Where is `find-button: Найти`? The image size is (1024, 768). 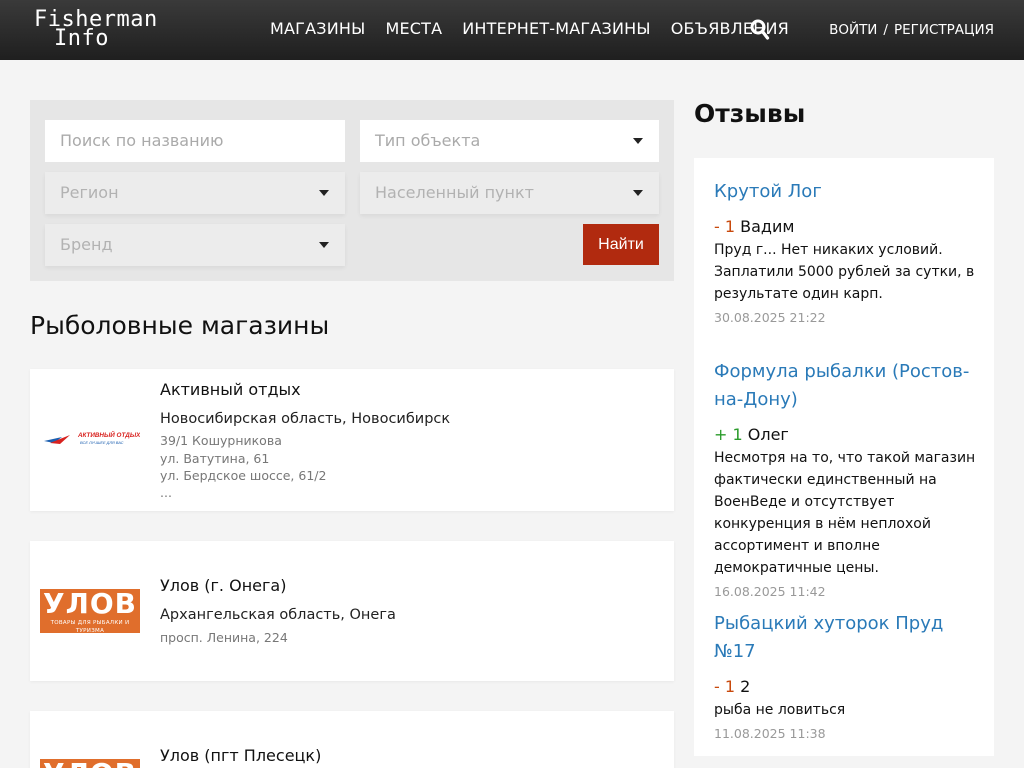
find-button: Найти is located at coordinates (621, 244).